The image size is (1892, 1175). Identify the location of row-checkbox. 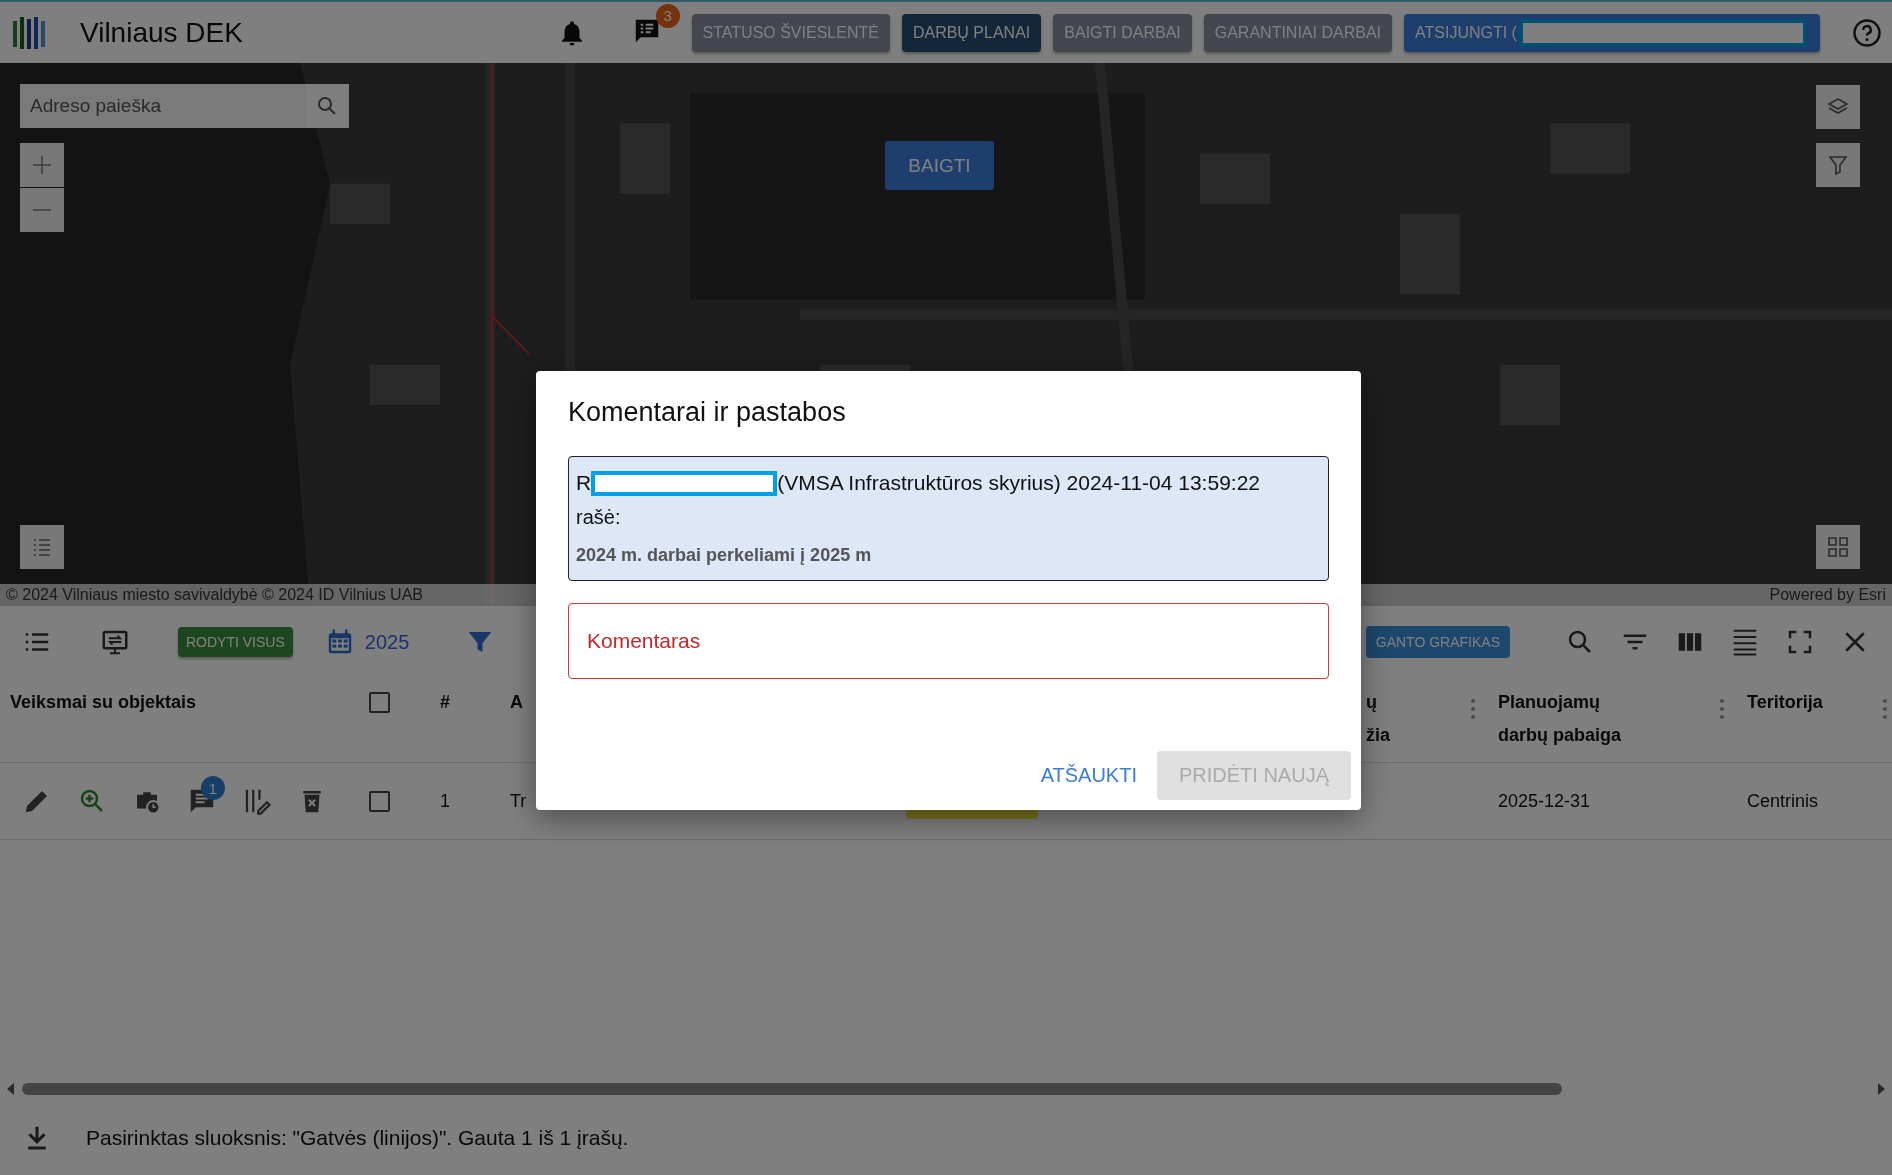
(379, 801).